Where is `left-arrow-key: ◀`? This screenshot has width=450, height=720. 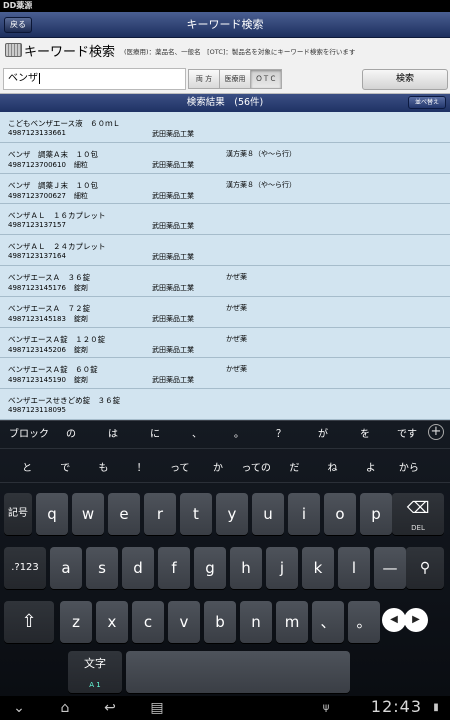 left-arrow-key: ◀ is located at coordinates (394, 620).